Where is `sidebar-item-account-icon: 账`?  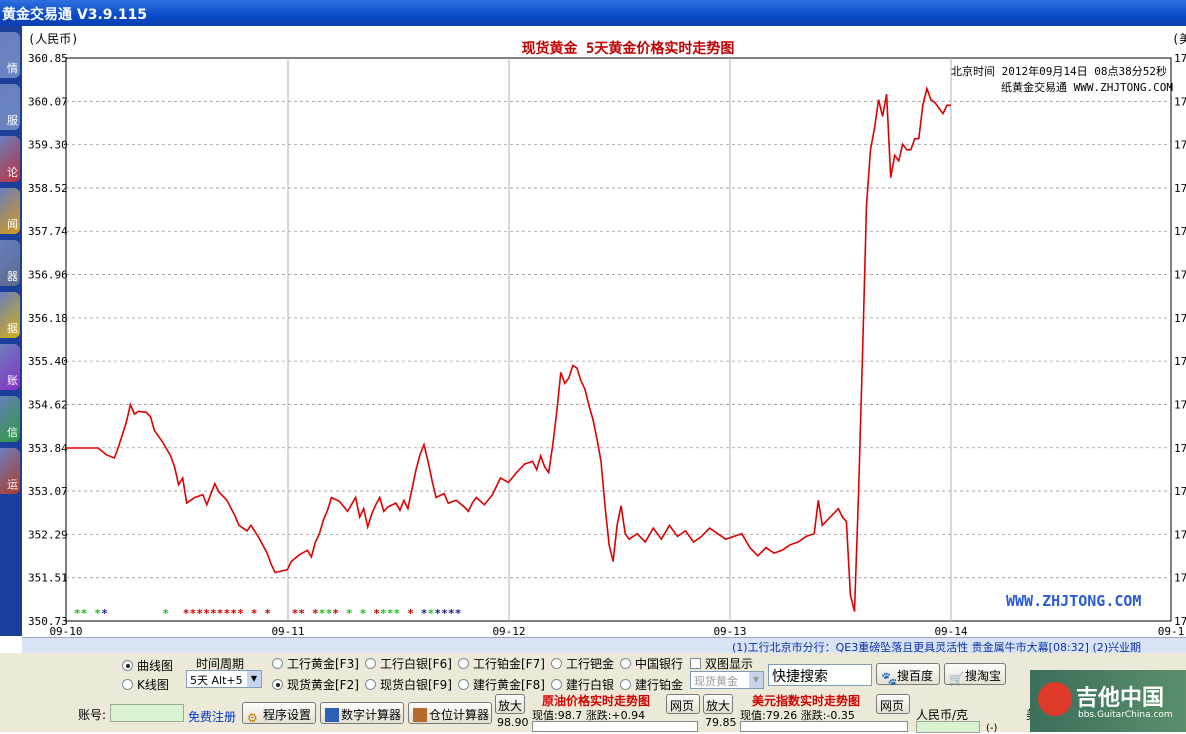 sidebar-item-account-icon: 账 is located at coordinates (10, 367).